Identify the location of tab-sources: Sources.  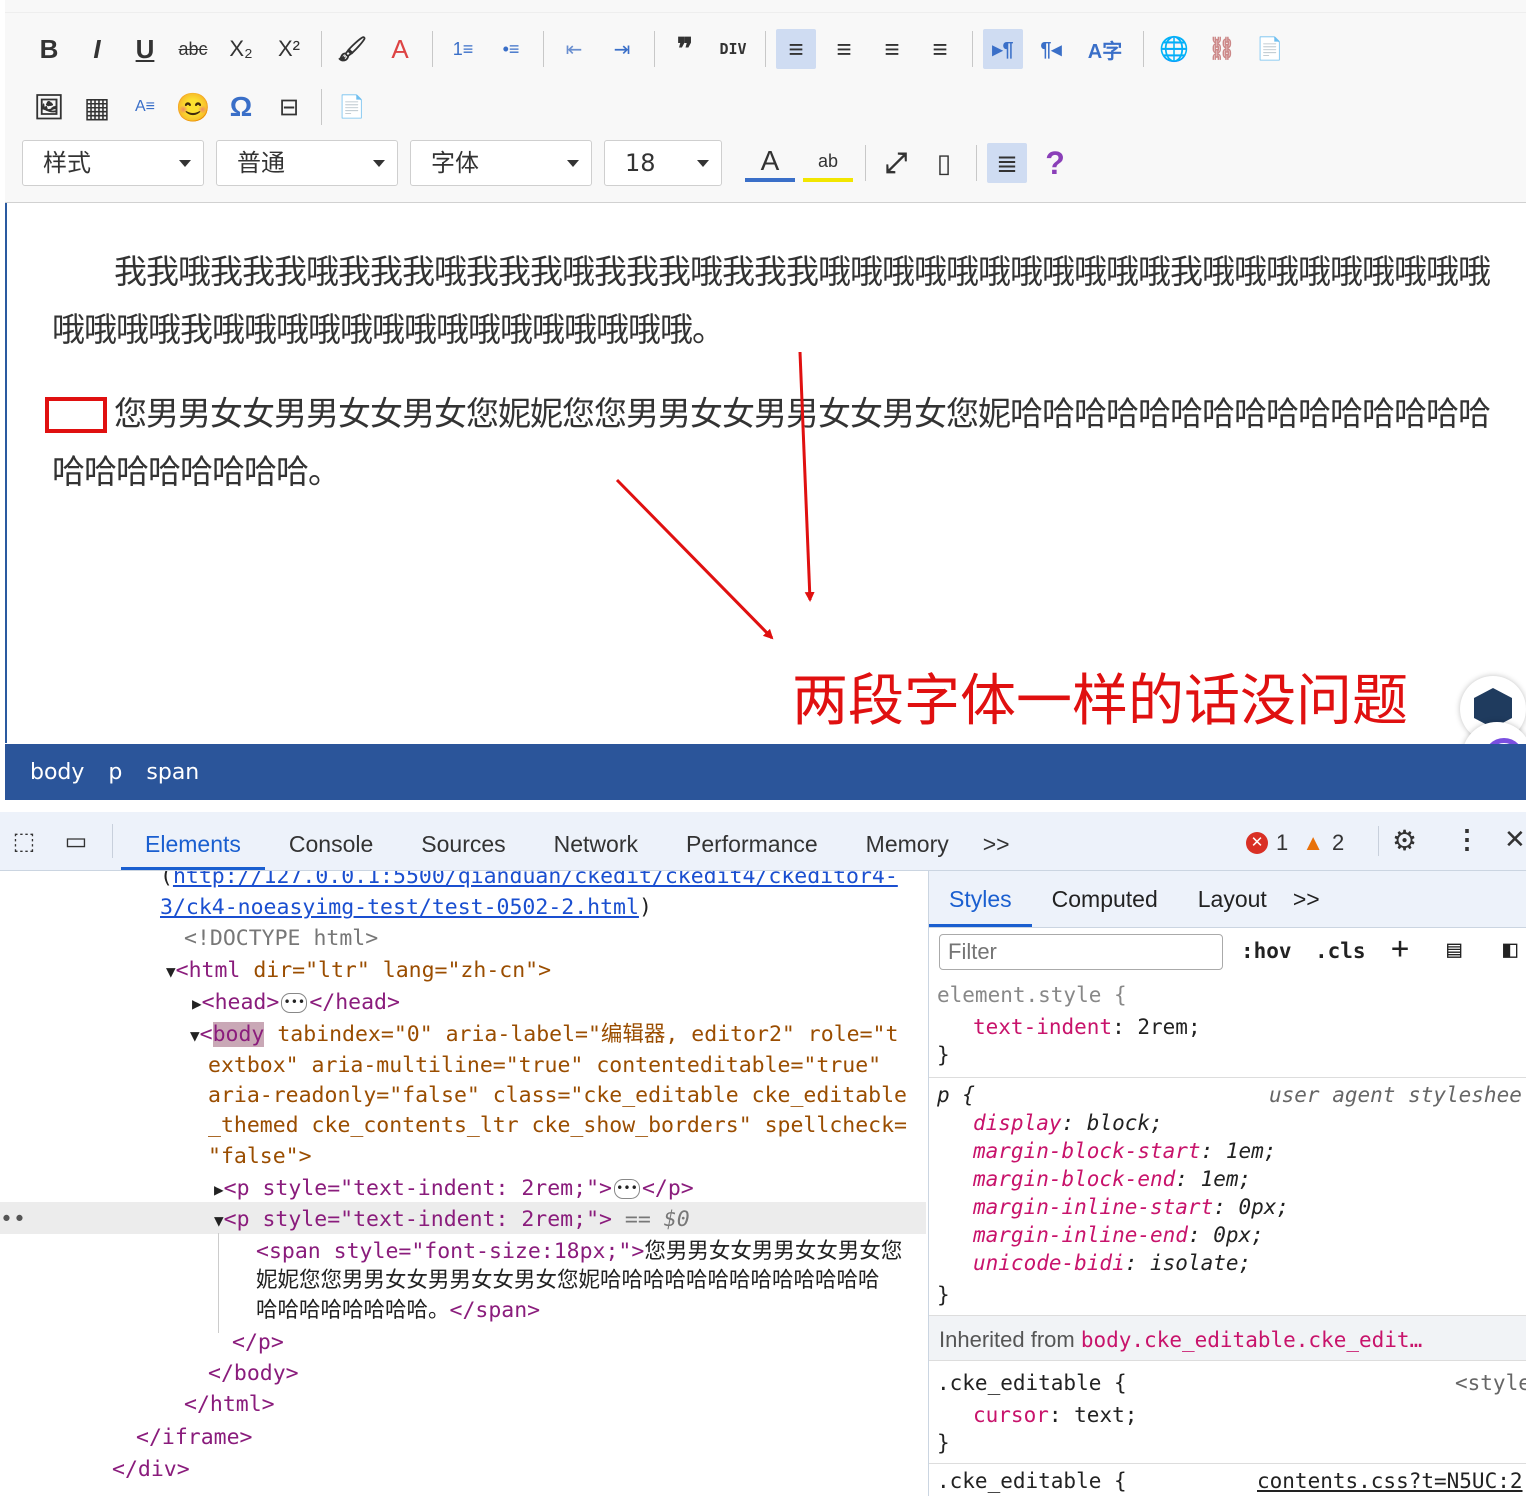
(463, 841).